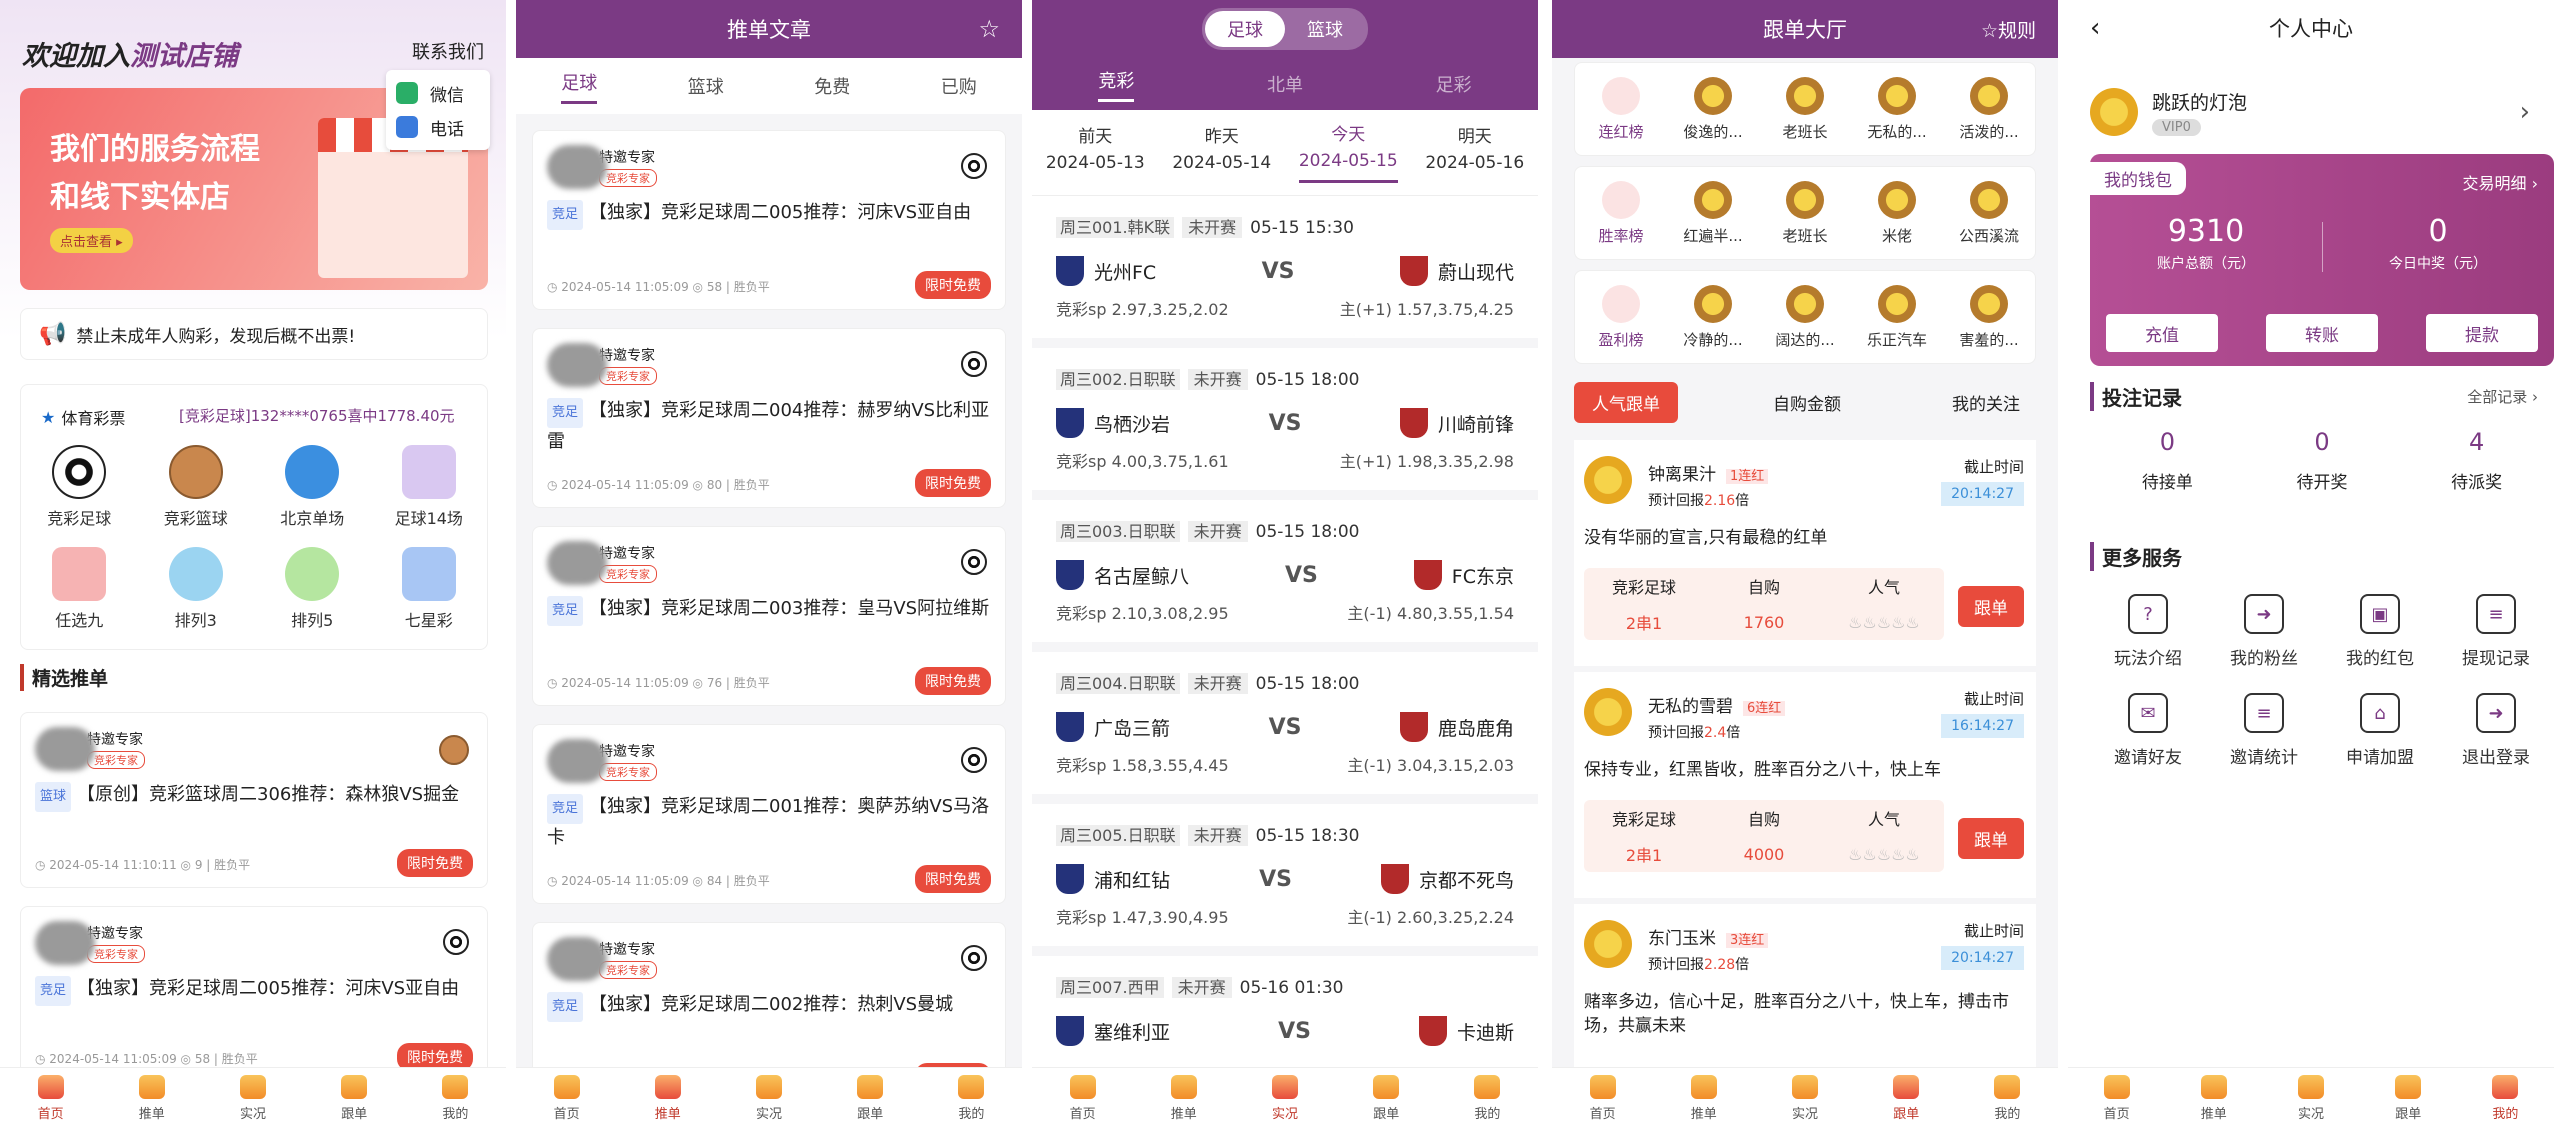  Describe the element at coordinates (1621, 213) in the screenshot. I see `rank-type: 胜率榜` at that location.